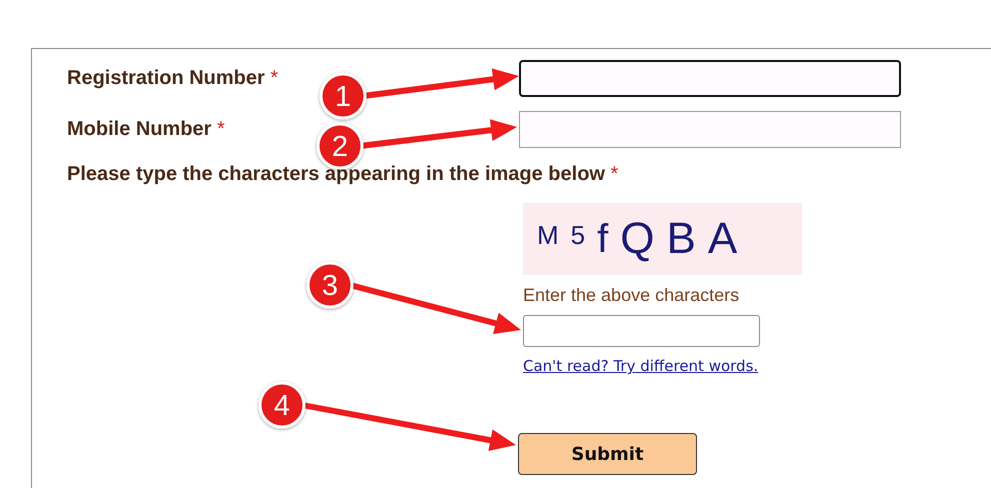  What do you see at coordinates (172, 78) in the screenshot?
I see `field-label: Registration Number *` at bounding box center [172, 78].